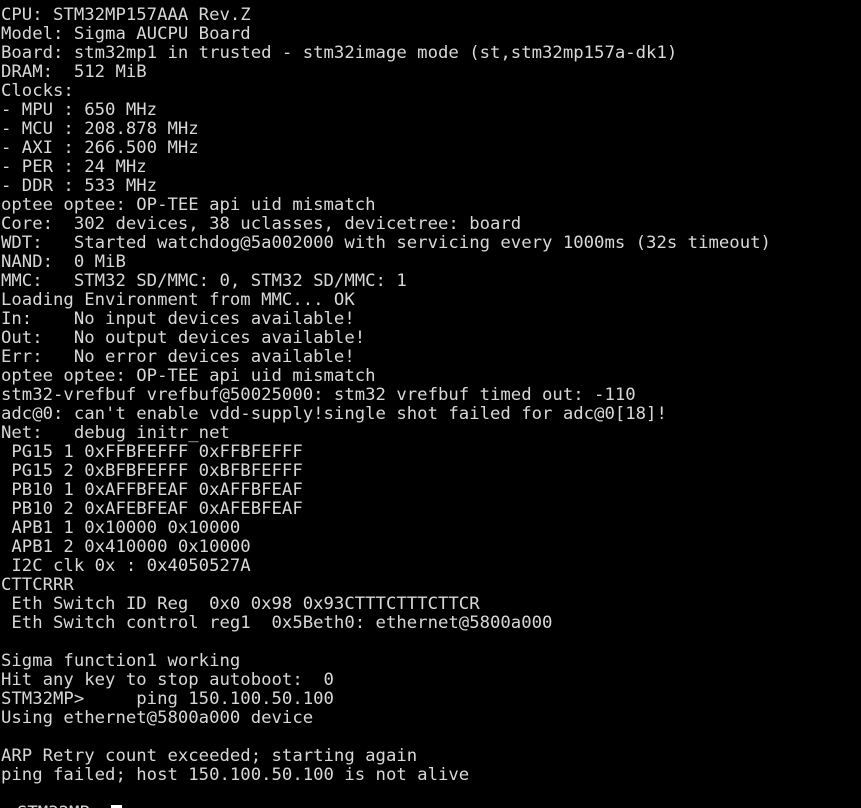 The height and width of the screenshot is (808, 861). I want to click on console-line: STM32MP> ping 150.100.50.100, so click(167, 699).